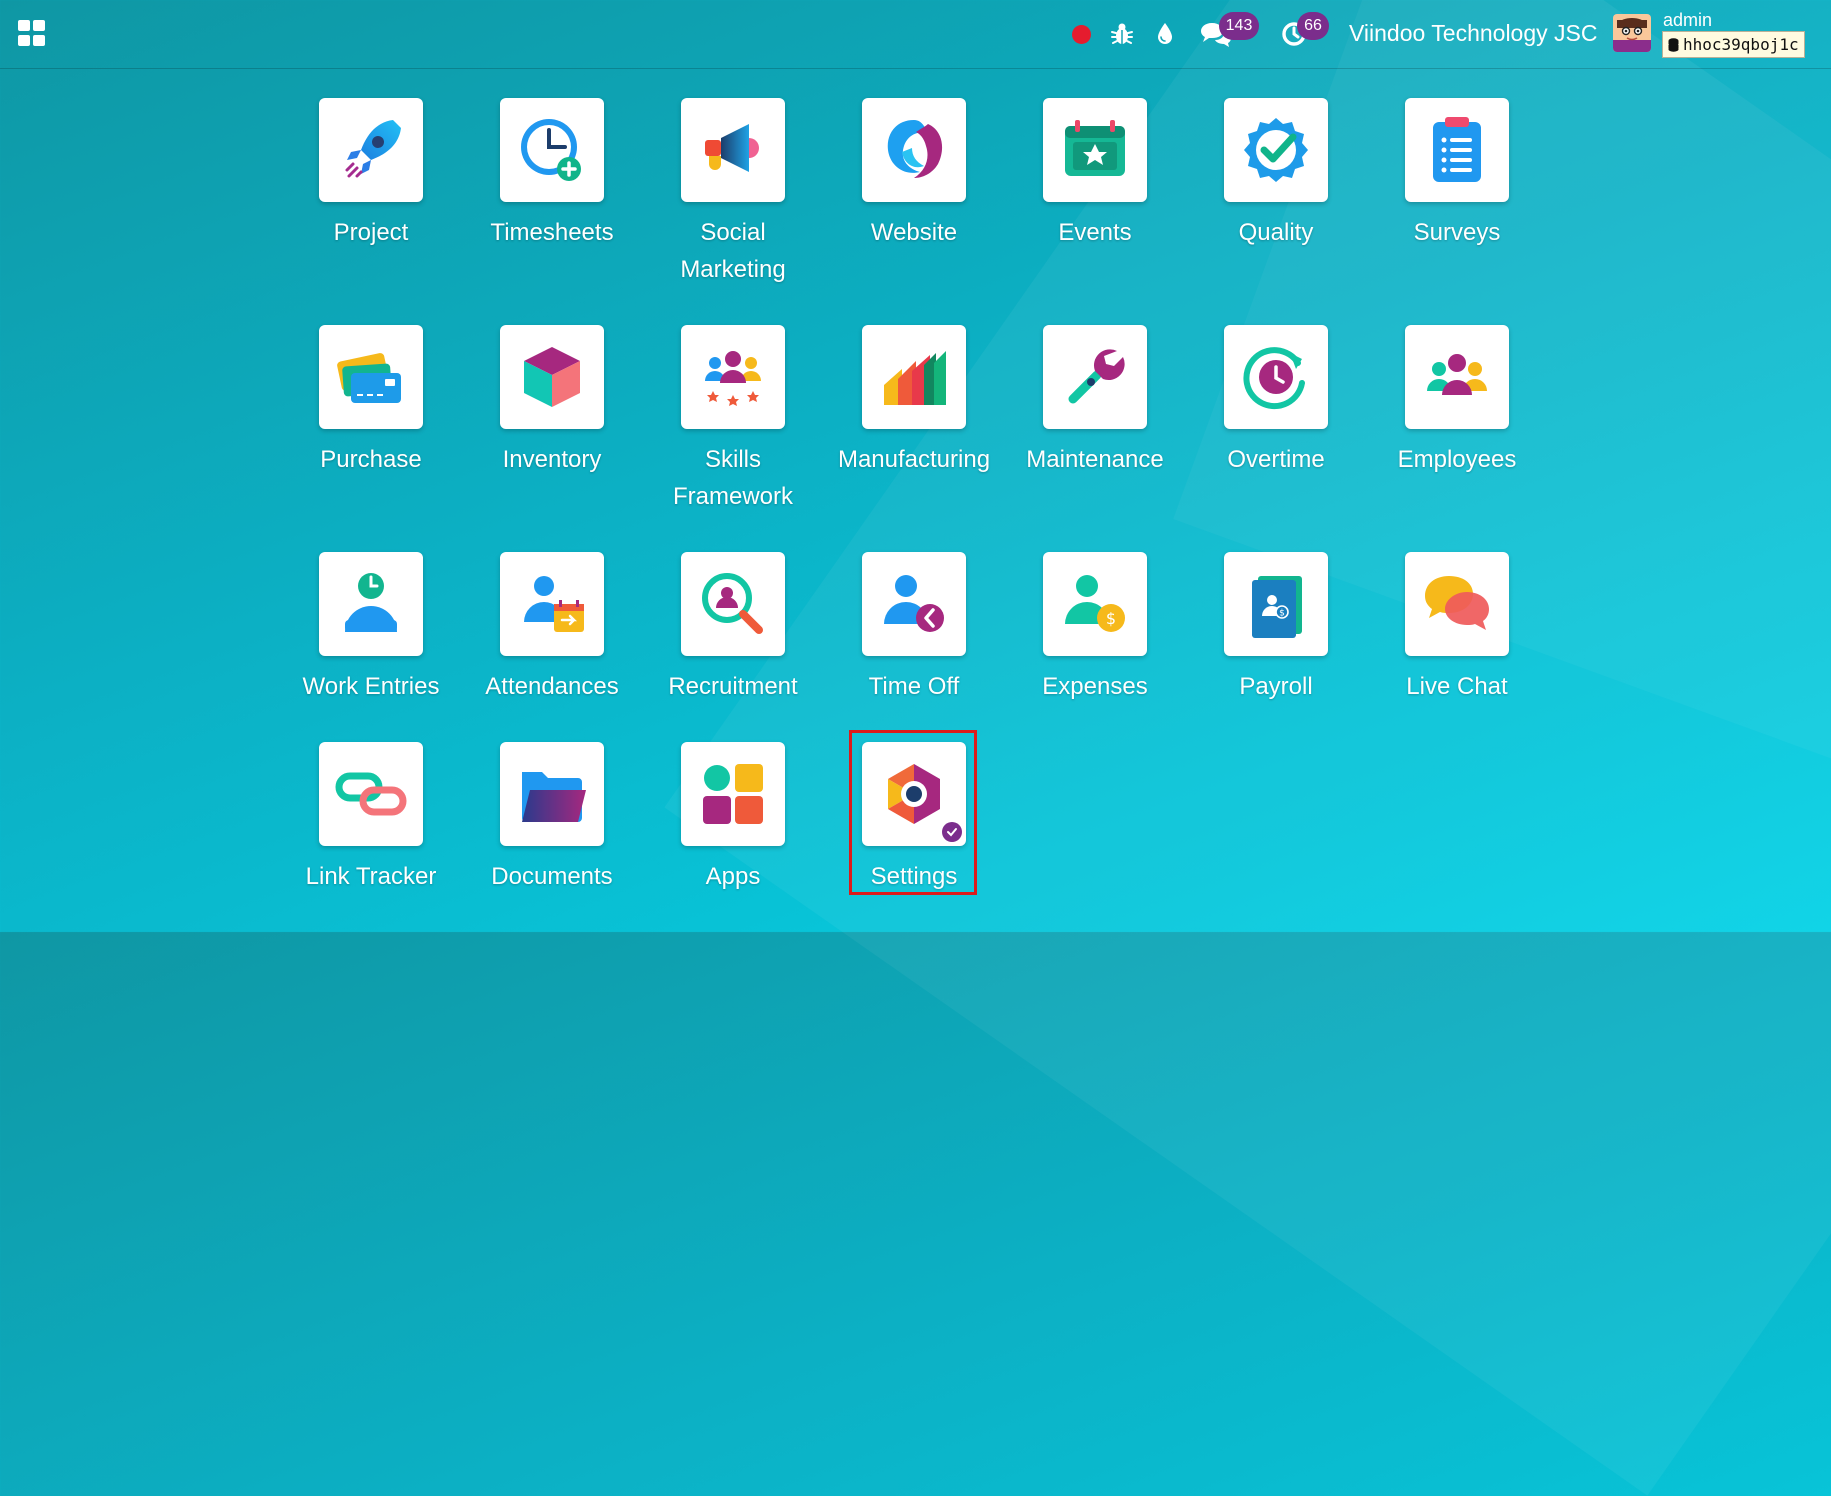 The image size is (1831, 1496). I want to click on person-coin-icon: $, so click(1095, 604).